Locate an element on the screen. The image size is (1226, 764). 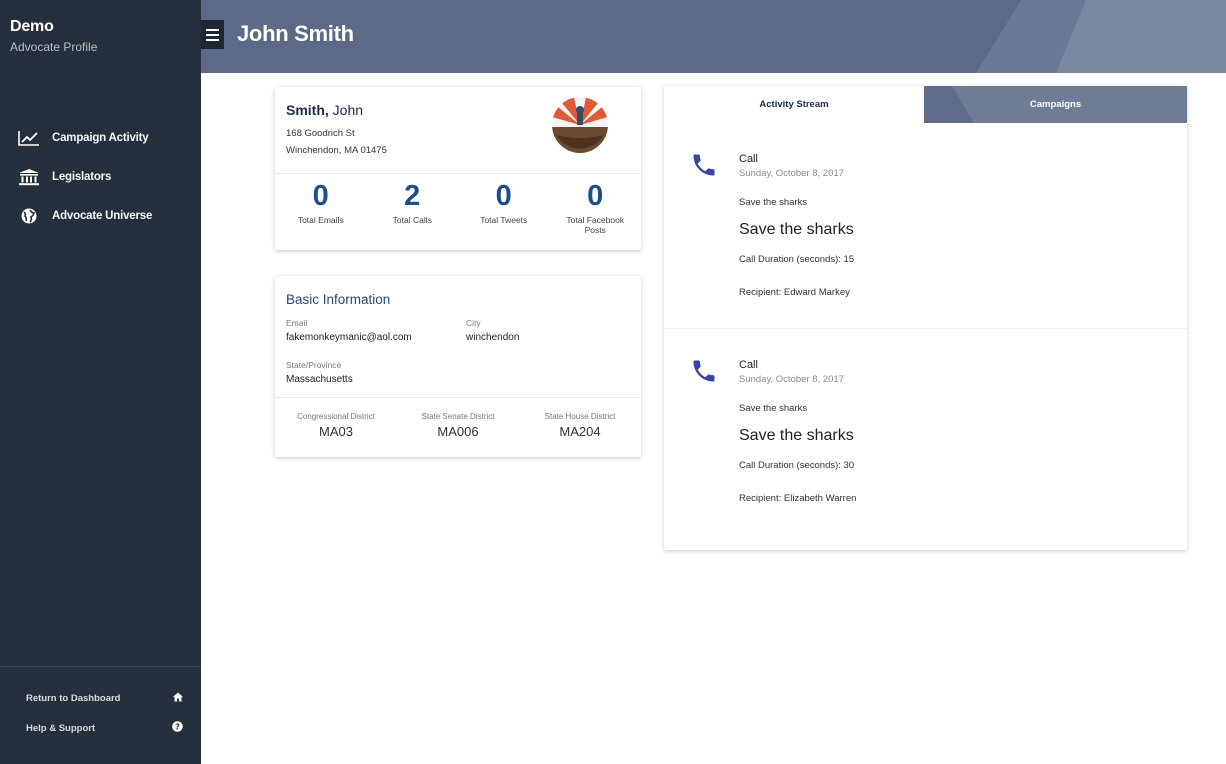
district-label: State Senate District is located at coordinates (458, 416).